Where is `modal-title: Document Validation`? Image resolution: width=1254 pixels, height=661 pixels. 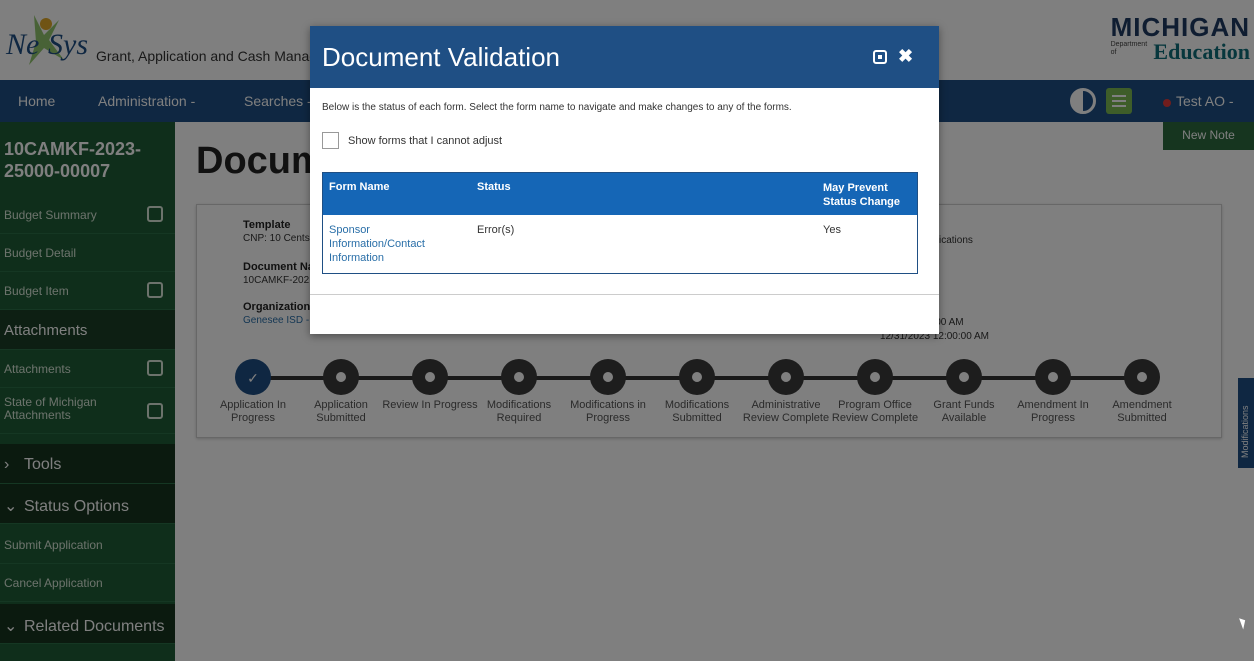
modal-title: Document Validation is located at coordinates (441, 57).